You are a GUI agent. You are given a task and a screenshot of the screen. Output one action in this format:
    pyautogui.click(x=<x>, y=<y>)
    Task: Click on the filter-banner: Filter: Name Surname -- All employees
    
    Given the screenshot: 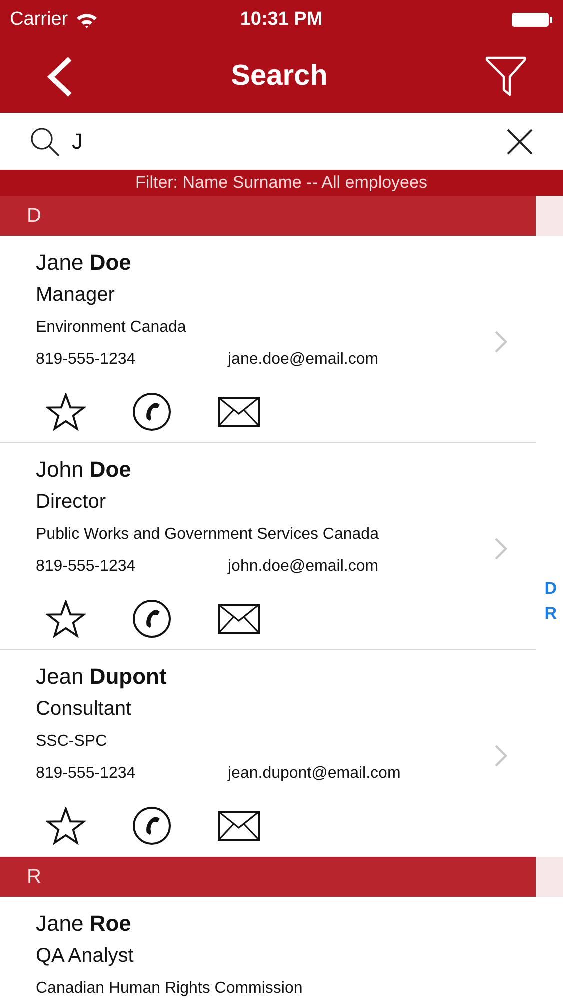 What is the action you would take?
    pyautogui.click(x=281, y=183)
    